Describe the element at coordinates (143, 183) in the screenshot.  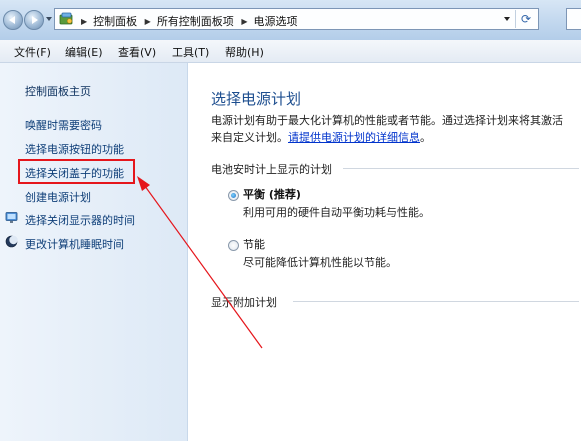
I see `annotation-arrow-head` at that location.